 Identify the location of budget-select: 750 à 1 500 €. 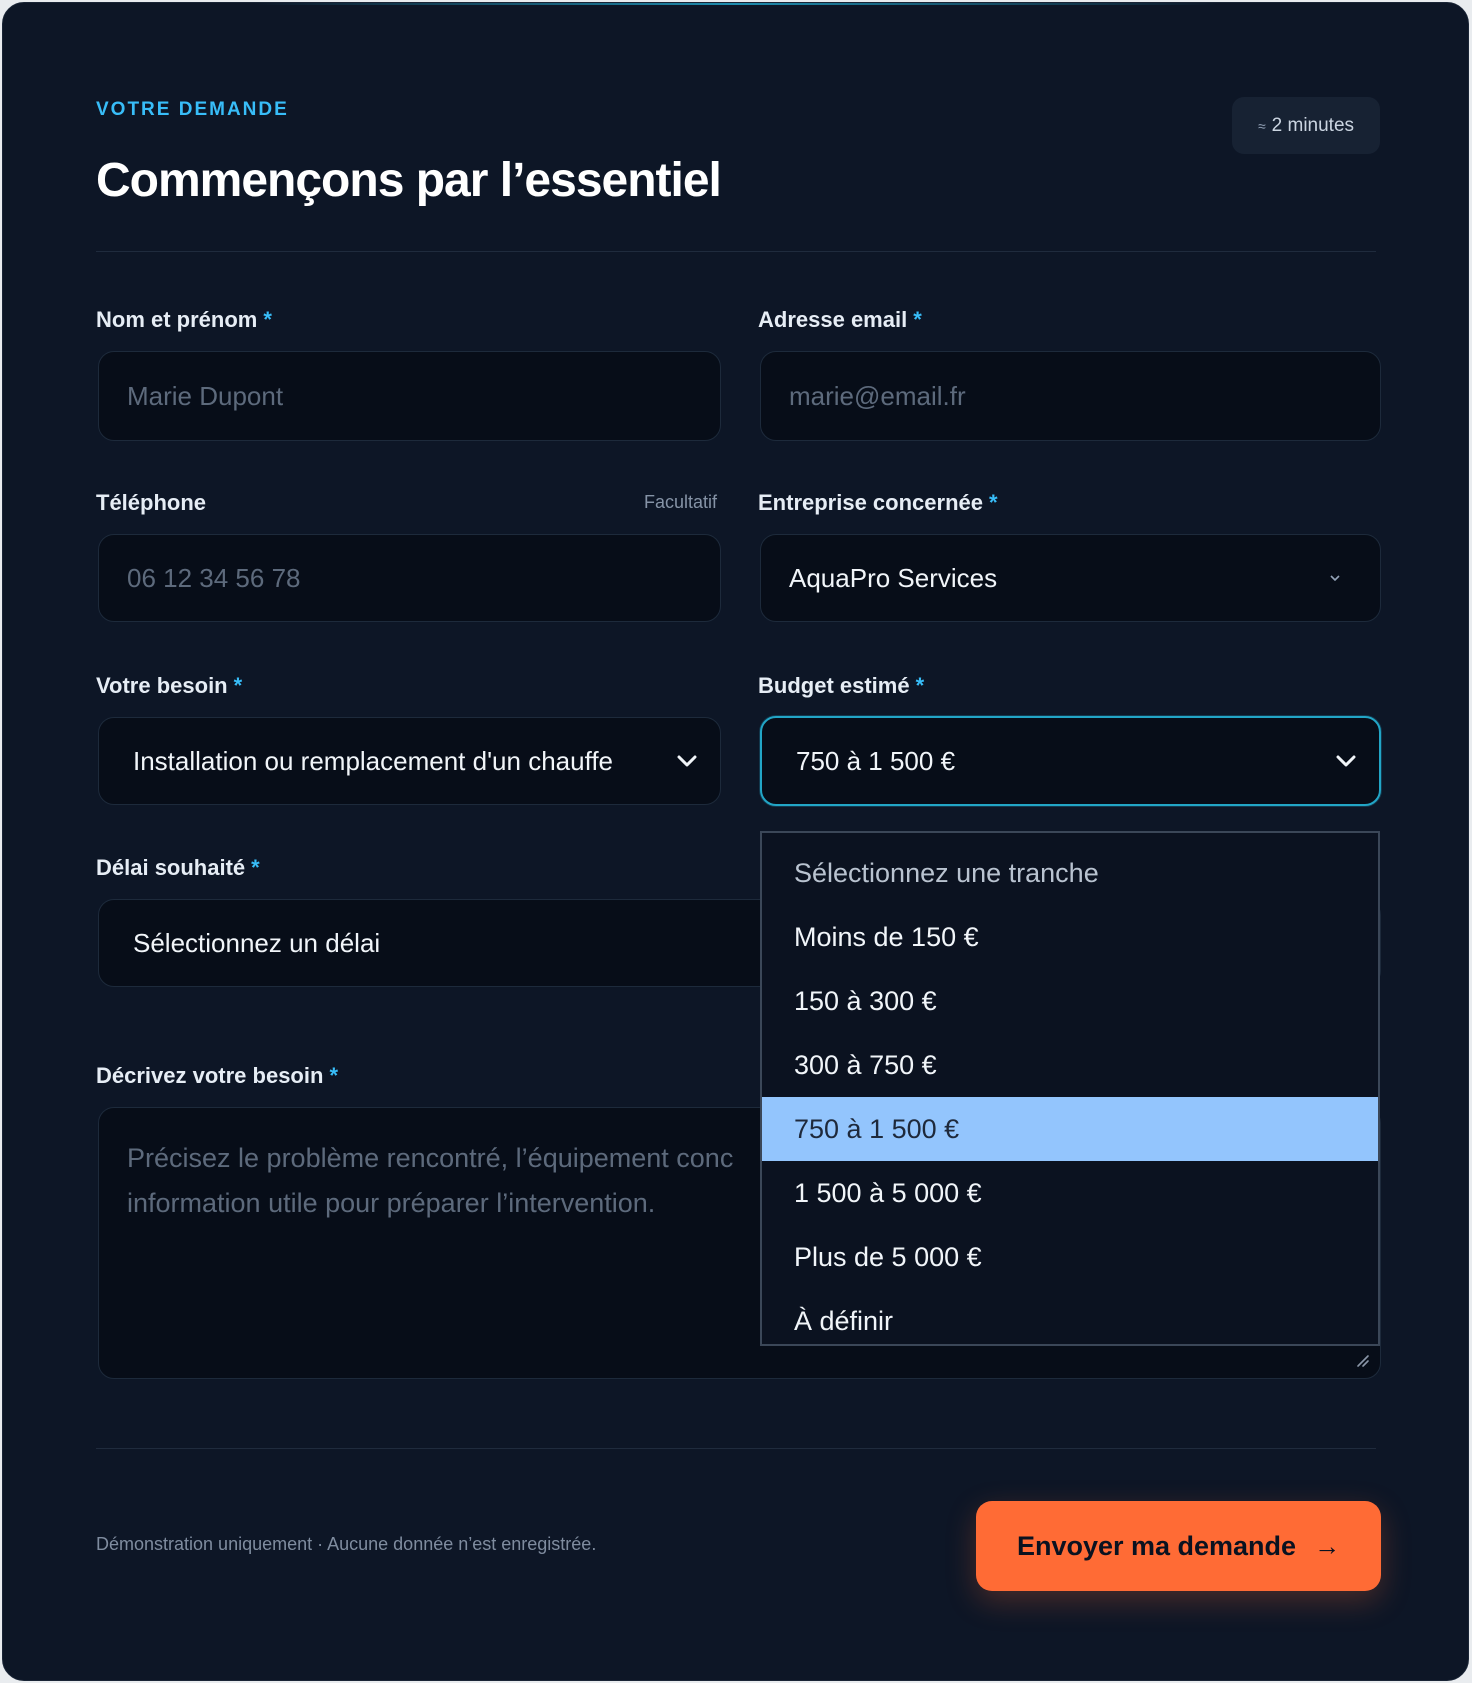
(1070, 761).